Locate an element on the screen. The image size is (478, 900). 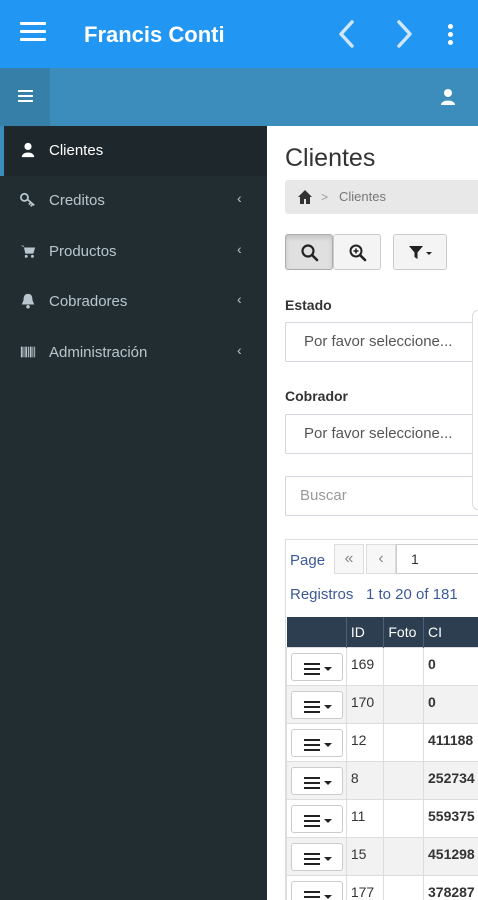
records-range: 1 to 20 of 181 is located at coordinates (412, 594).